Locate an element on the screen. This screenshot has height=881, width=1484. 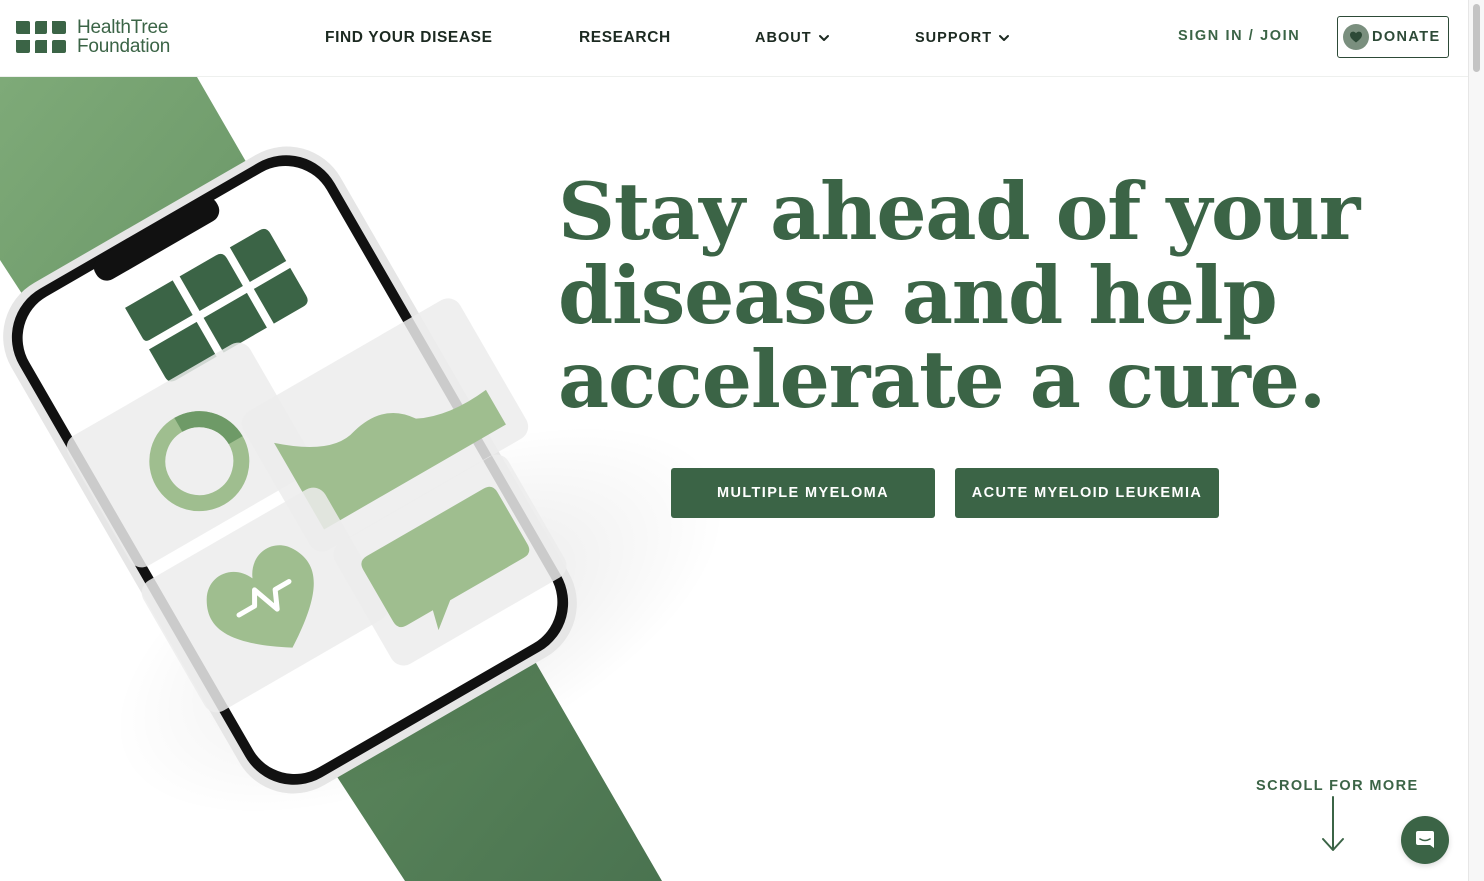
nav-research: RESEARCH is located at coordinates (625, 38).